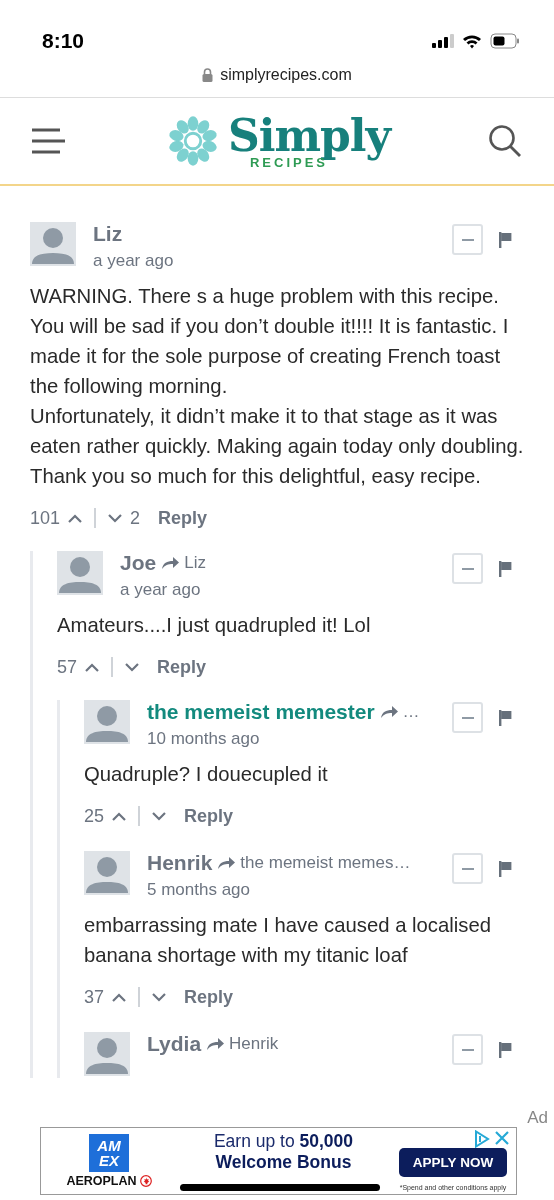 This screenshot has height=1200, width=554. What do you see at coordinates (443, 41) in the screenshot?
I see `signal-icon` at bounding box center [443, 41].